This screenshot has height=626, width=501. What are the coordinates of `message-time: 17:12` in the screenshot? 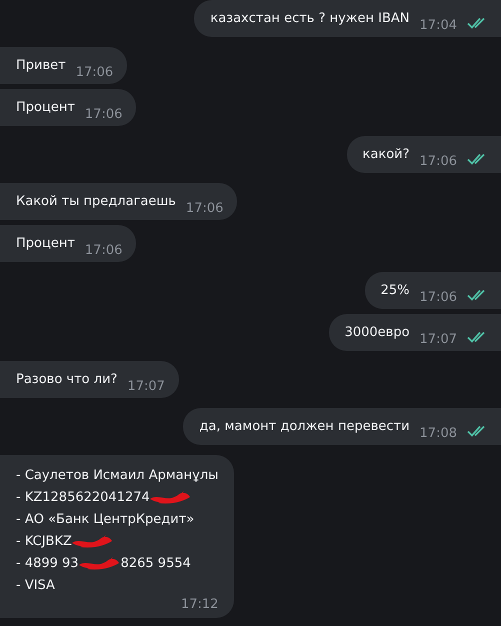 It's located at (199, 604).